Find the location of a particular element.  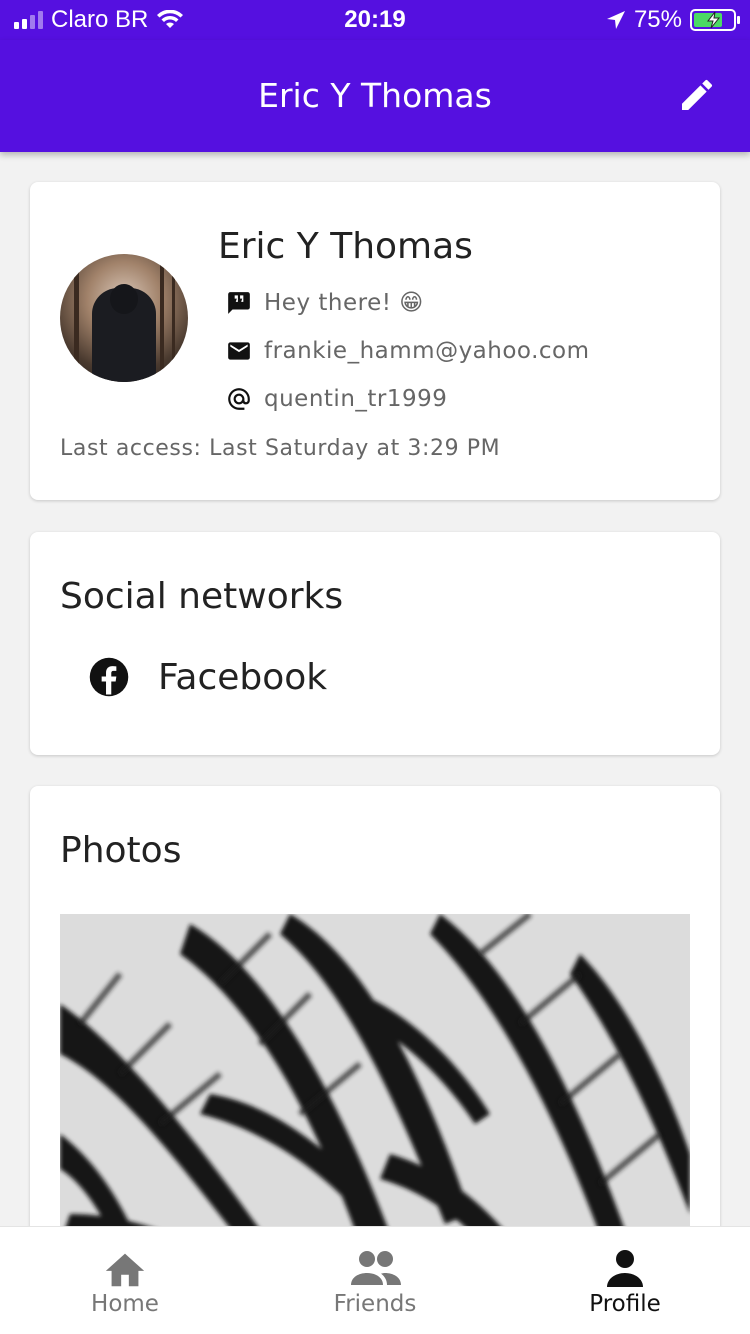

username-row: quentin_tr1999 is located at coordinates (336, 399).